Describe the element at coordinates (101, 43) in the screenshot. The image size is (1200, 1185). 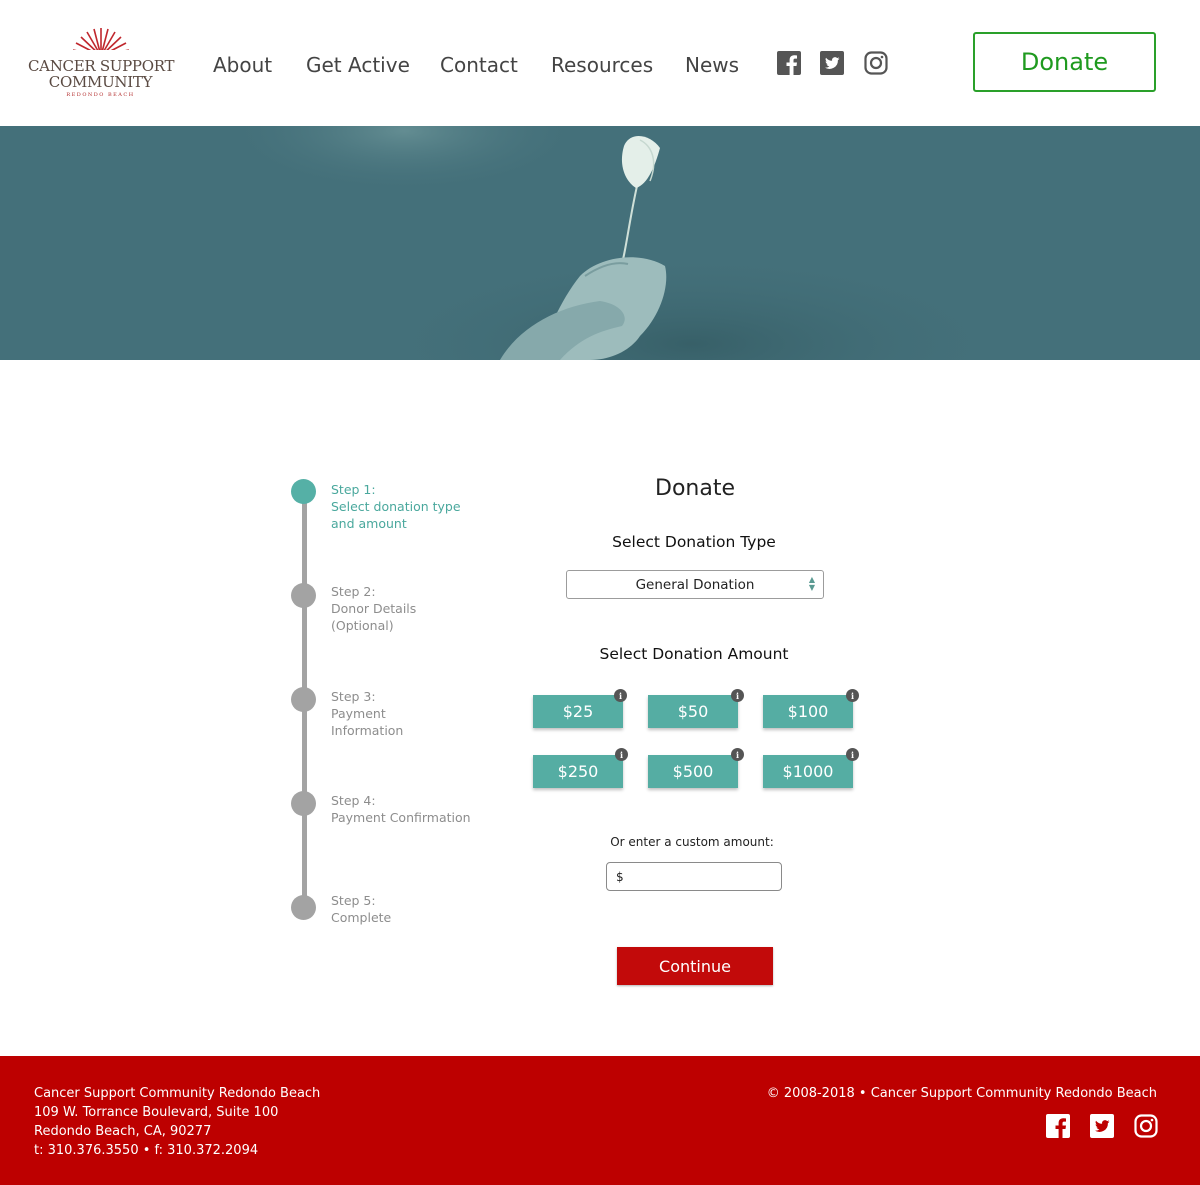
I see `sunburst-icon` at that location.